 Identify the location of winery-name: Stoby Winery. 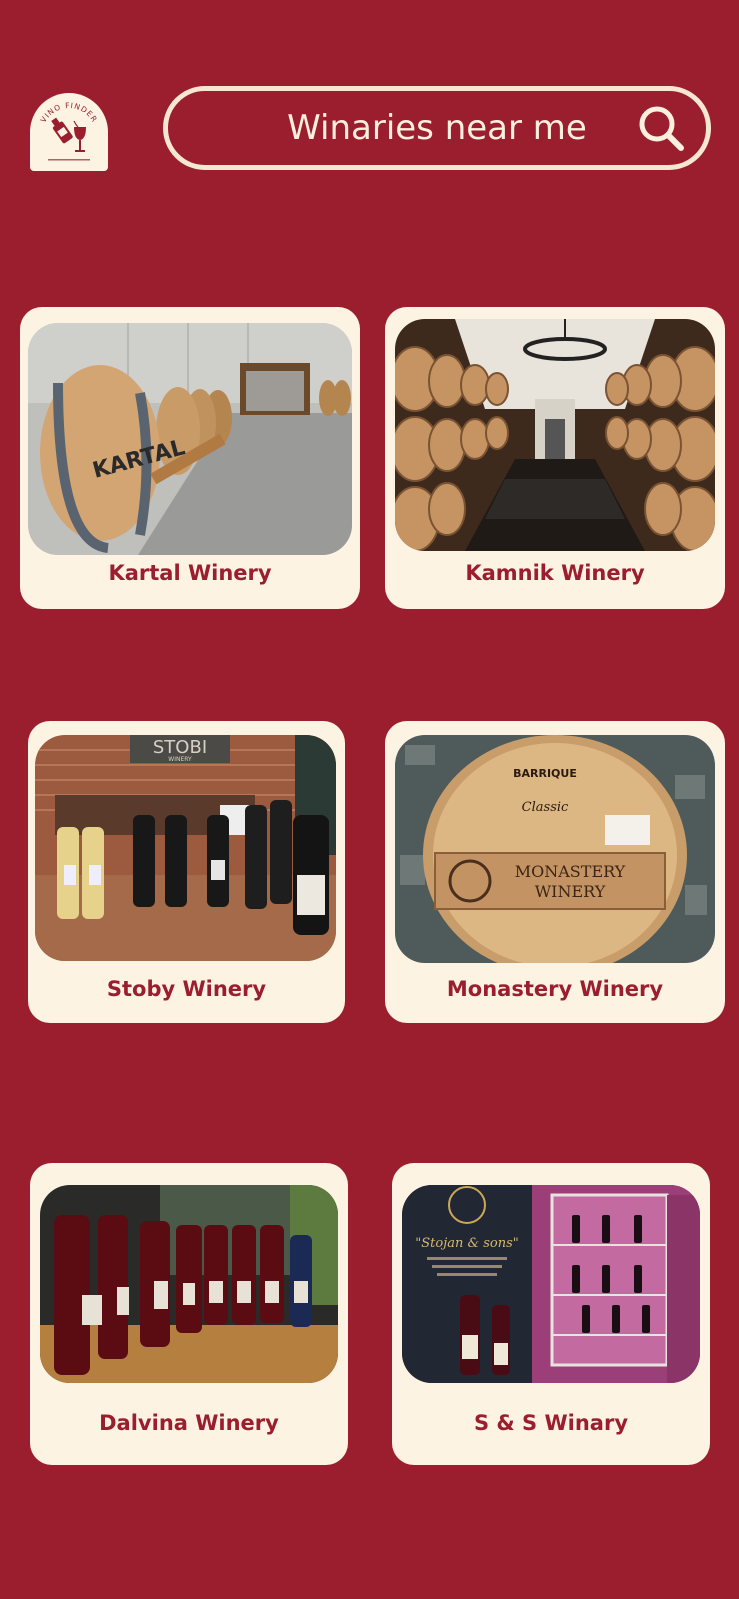
(186, 989).